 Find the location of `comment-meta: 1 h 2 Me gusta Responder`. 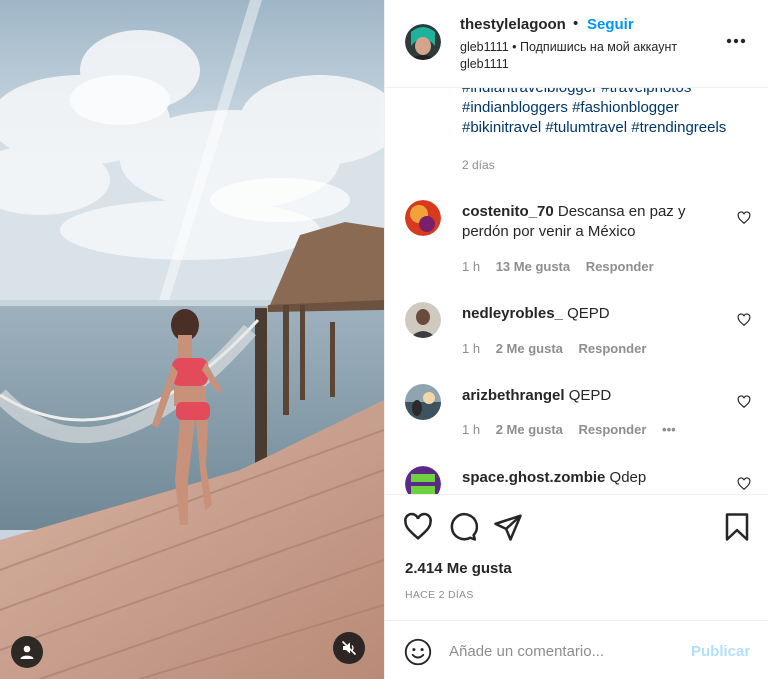

comment-meta: 1 h 2 Me gusta Responder is located at coordinates (560, 348).